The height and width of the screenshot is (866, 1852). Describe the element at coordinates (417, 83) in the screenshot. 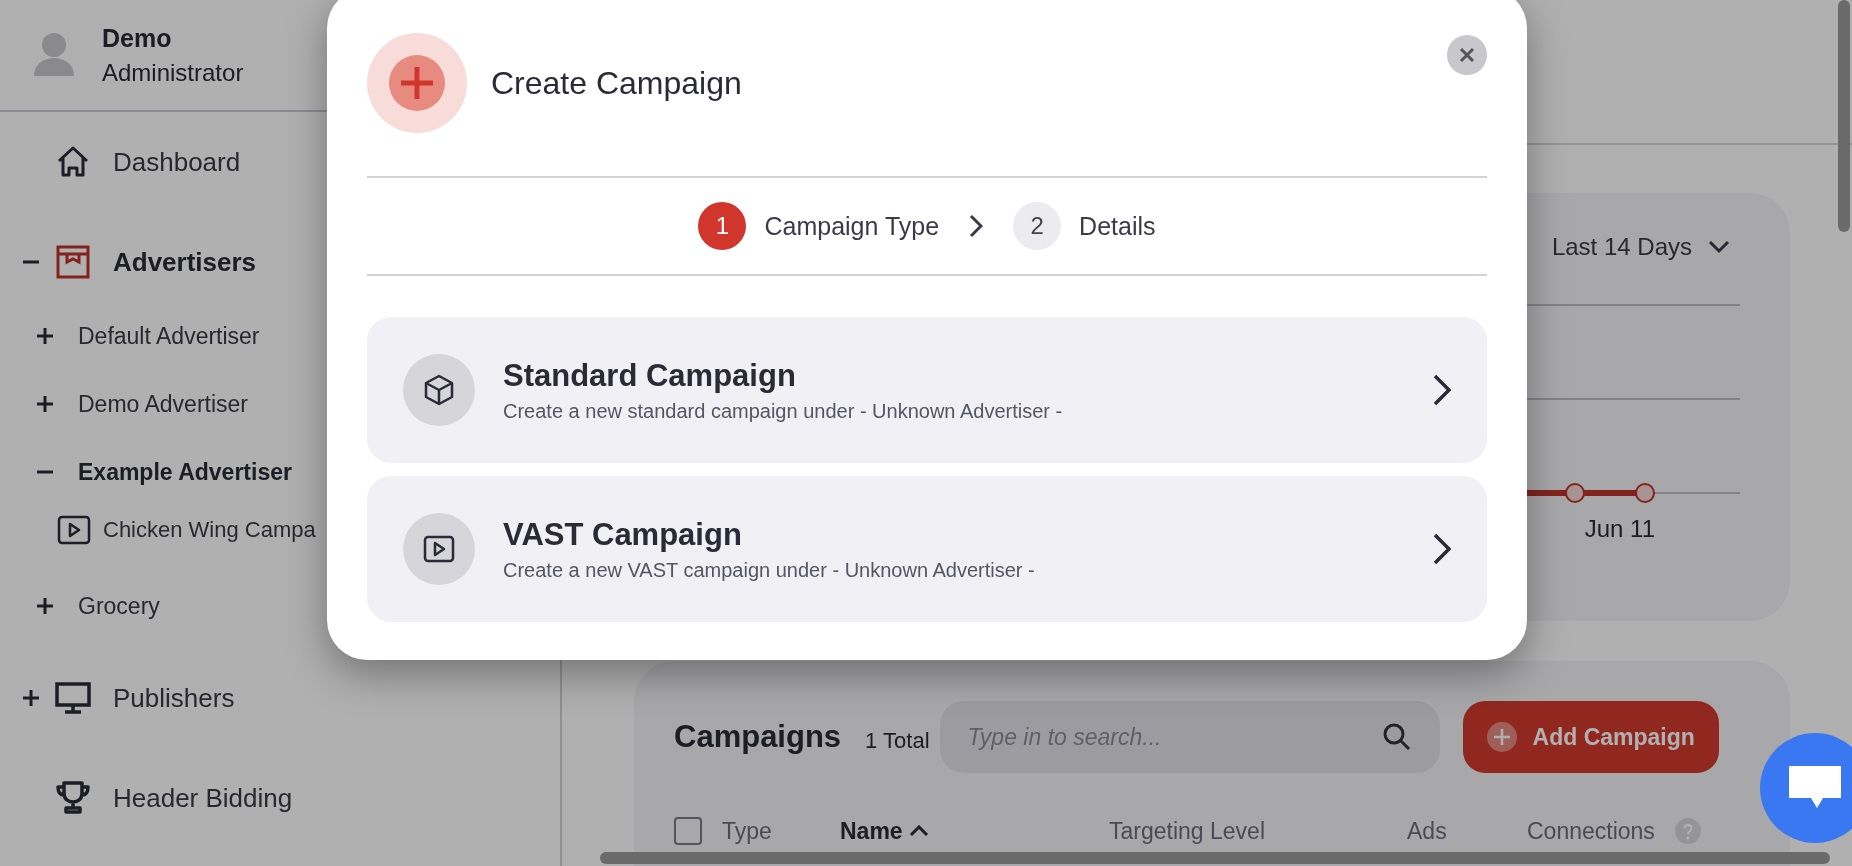

I see `add-icon` at that location.